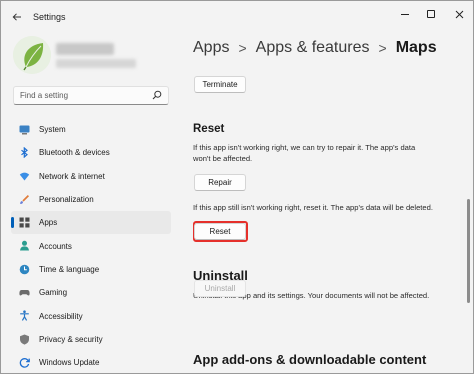  Describe the element at coordinates (91, 223) in the screenshot. I see `sidebar-item-apps: Apps` at that location.